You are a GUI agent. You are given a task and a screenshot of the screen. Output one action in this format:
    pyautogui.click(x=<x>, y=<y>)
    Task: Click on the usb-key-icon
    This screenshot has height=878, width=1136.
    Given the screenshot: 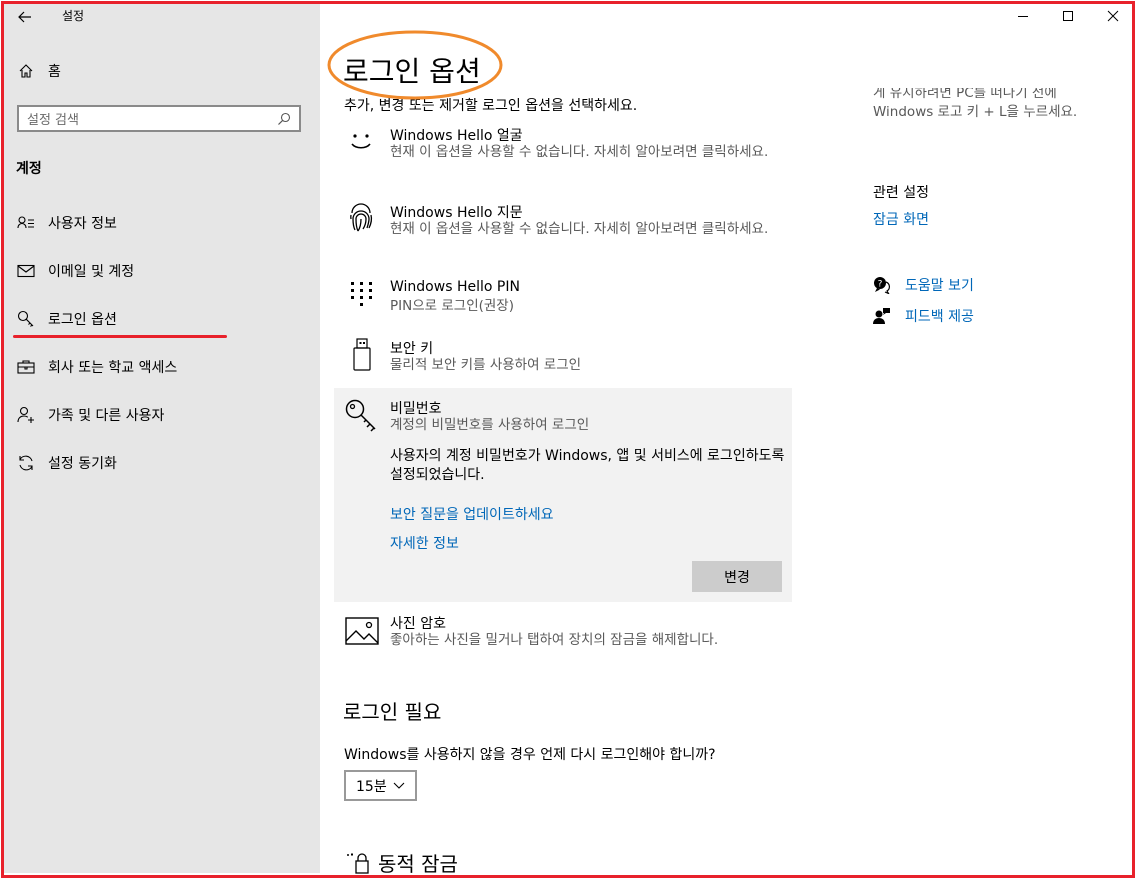 What is the action you would take?
    pyautogui.click(x=362, y=354)
    